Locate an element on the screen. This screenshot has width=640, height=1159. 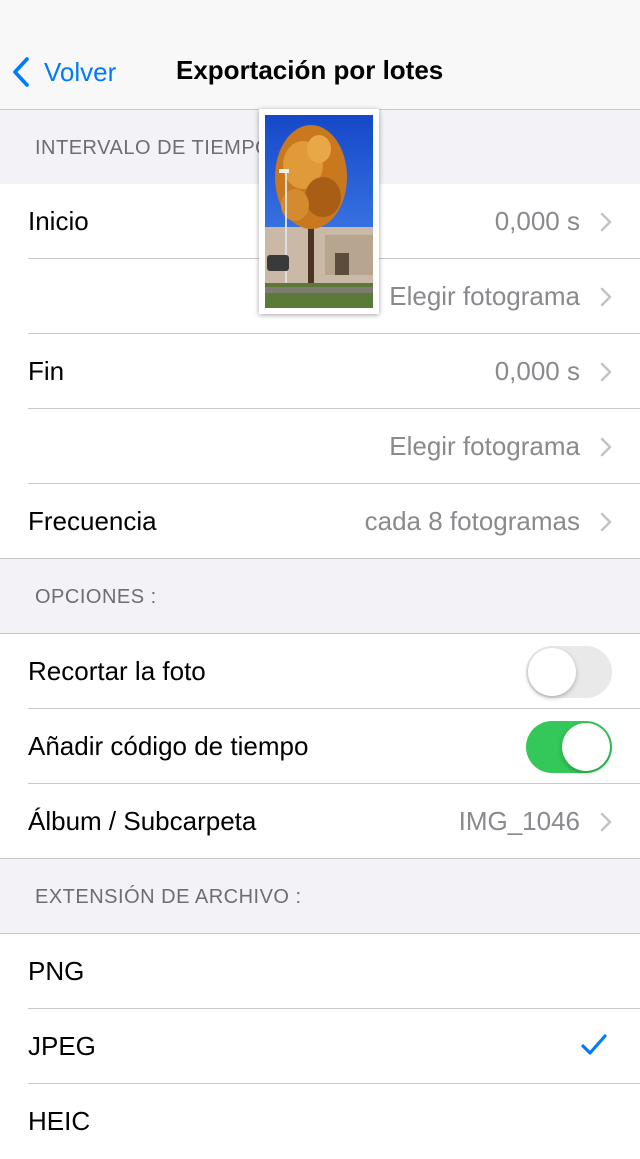
album-value: IMG_1046 is located at coordinates (519, 821).